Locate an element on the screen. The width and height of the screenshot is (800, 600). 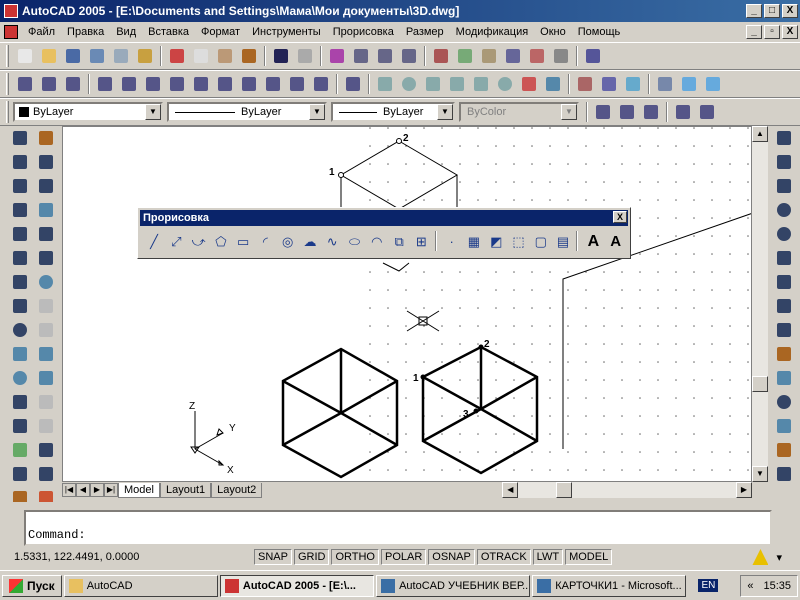
floating-toolbar-title: Прорисовка X is located at coordinates (384, 218).